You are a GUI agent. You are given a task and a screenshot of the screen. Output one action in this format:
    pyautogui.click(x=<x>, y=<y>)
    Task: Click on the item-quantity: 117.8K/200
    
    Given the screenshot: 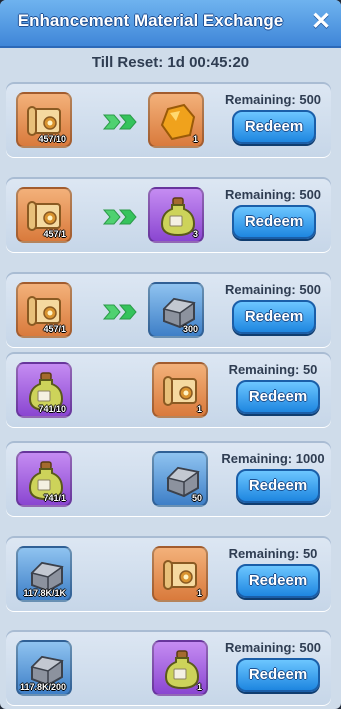 What is the action you would take?
    pyautogui.click(x=42, y=687)
    